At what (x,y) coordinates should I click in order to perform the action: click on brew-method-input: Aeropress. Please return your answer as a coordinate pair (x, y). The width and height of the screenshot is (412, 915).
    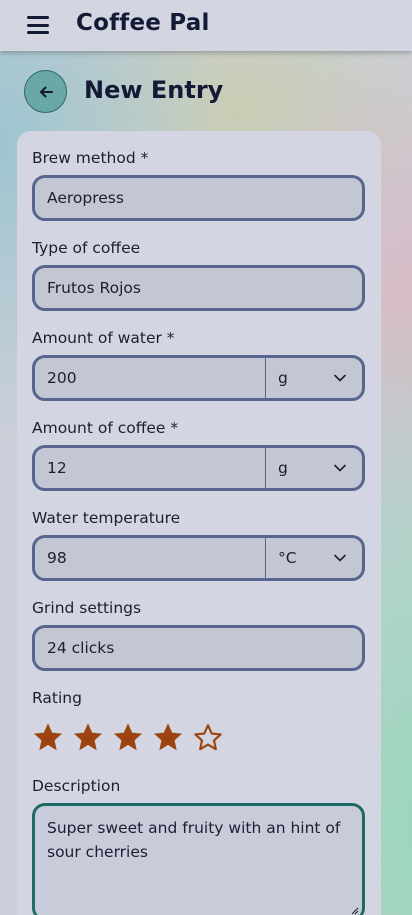
    Looking at the image, I should click on (198, 198).